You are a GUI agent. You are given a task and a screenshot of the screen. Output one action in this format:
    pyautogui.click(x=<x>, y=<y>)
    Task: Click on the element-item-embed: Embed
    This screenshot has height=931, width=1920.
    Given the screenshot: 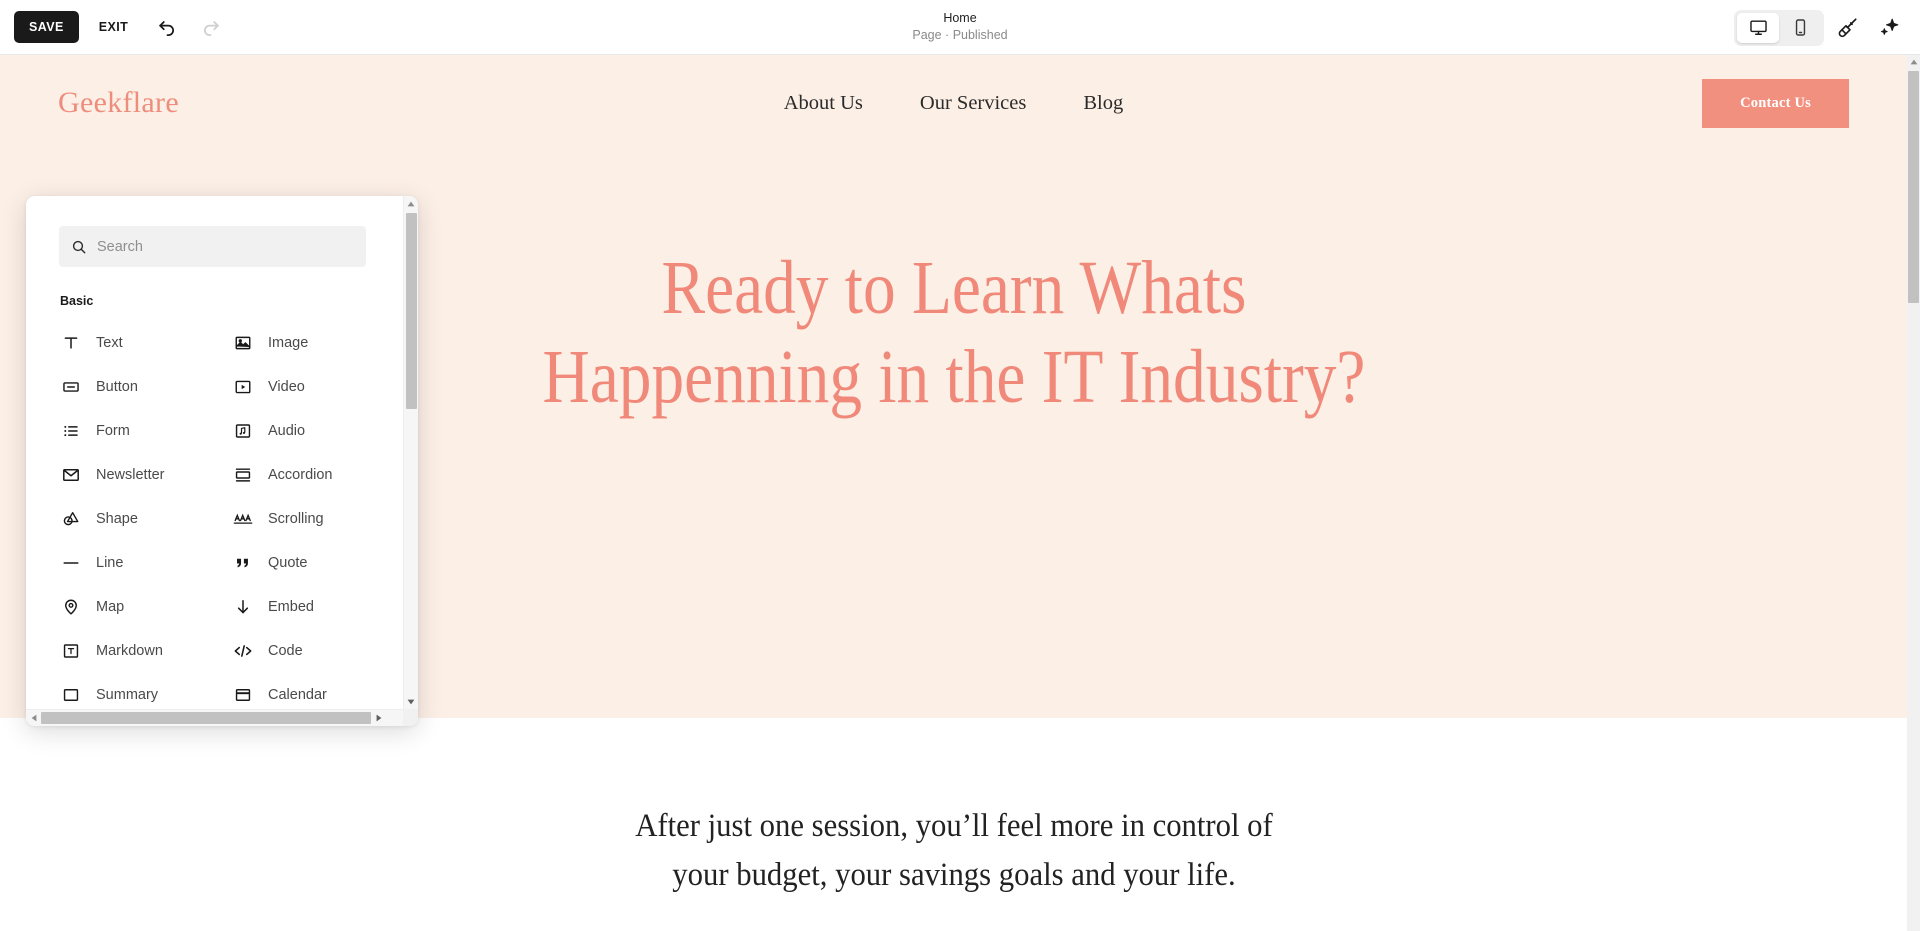 What is the action you would take?
    pyautogui.click(x=317, y=607)
    